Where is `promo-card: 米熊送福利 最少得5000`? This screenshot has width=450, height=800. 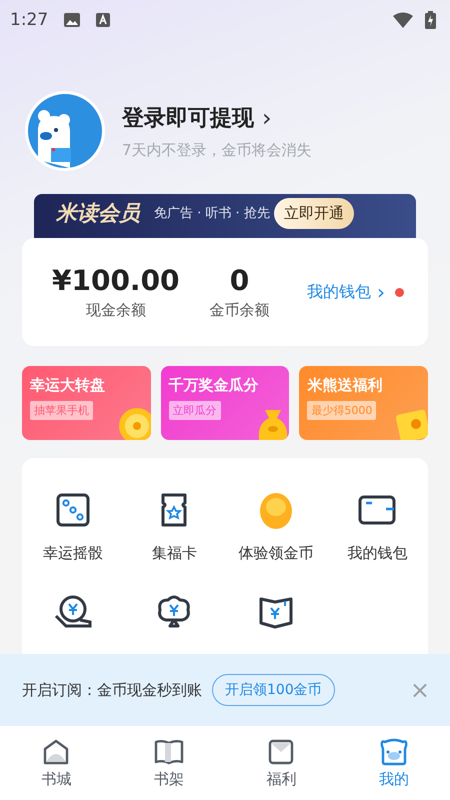
promo-card: 米熊送福利 最少得5000 is located at coordinates (363, 403).